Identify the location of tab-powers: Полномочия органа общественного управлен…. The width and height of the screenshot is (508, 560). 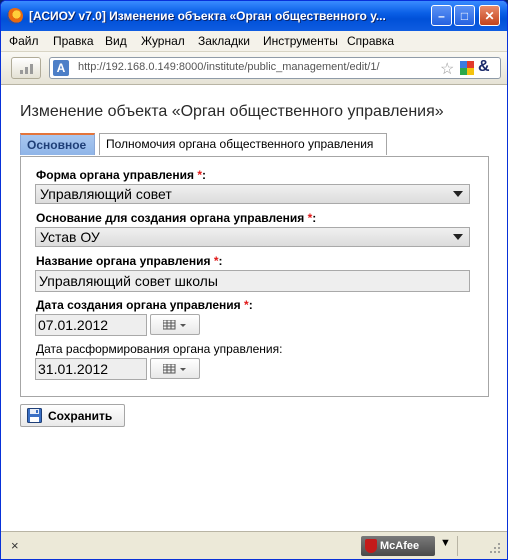
(243, 144).